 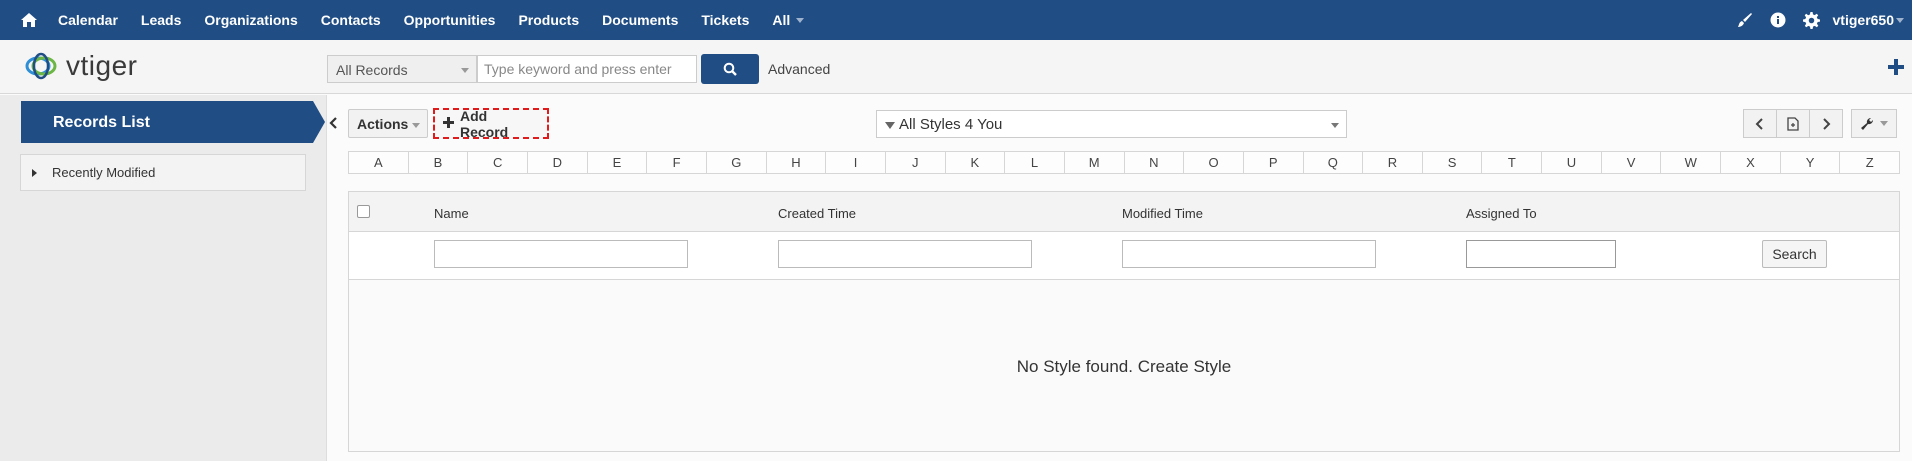 I want to click on alphabet-letter-v: V, so click(x=1630, y=162).